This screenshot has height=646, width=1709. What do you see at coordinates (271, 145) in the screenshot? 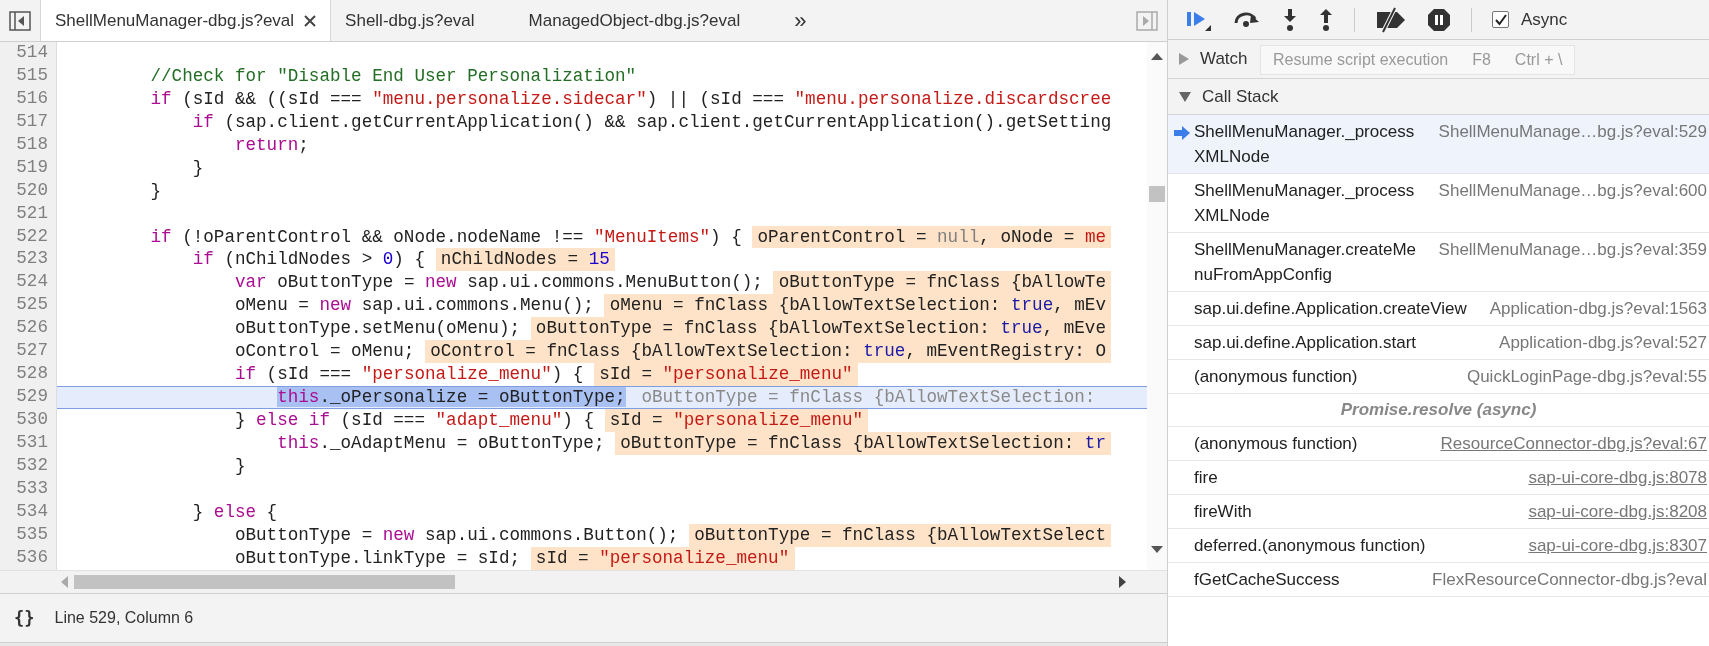
I see `code-line: return;` at bounding box center [271, 145].